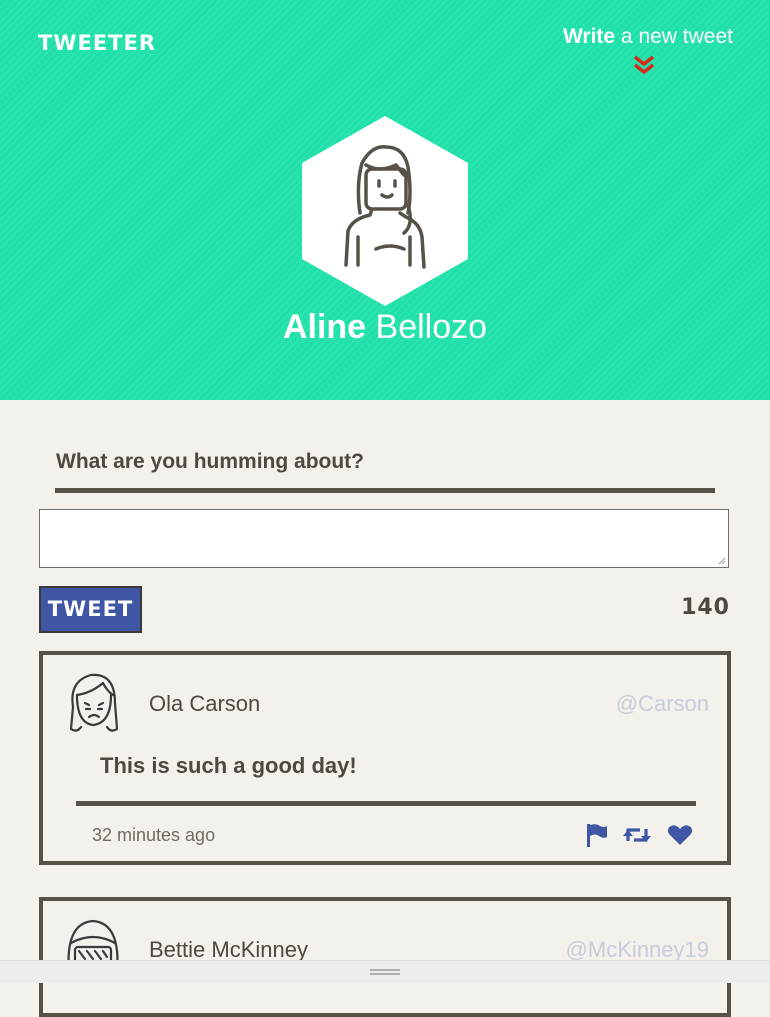 This screenshot has width=770, height=1017. I want to click on composer-prompt: What are you humming about?, so click(210, 461).